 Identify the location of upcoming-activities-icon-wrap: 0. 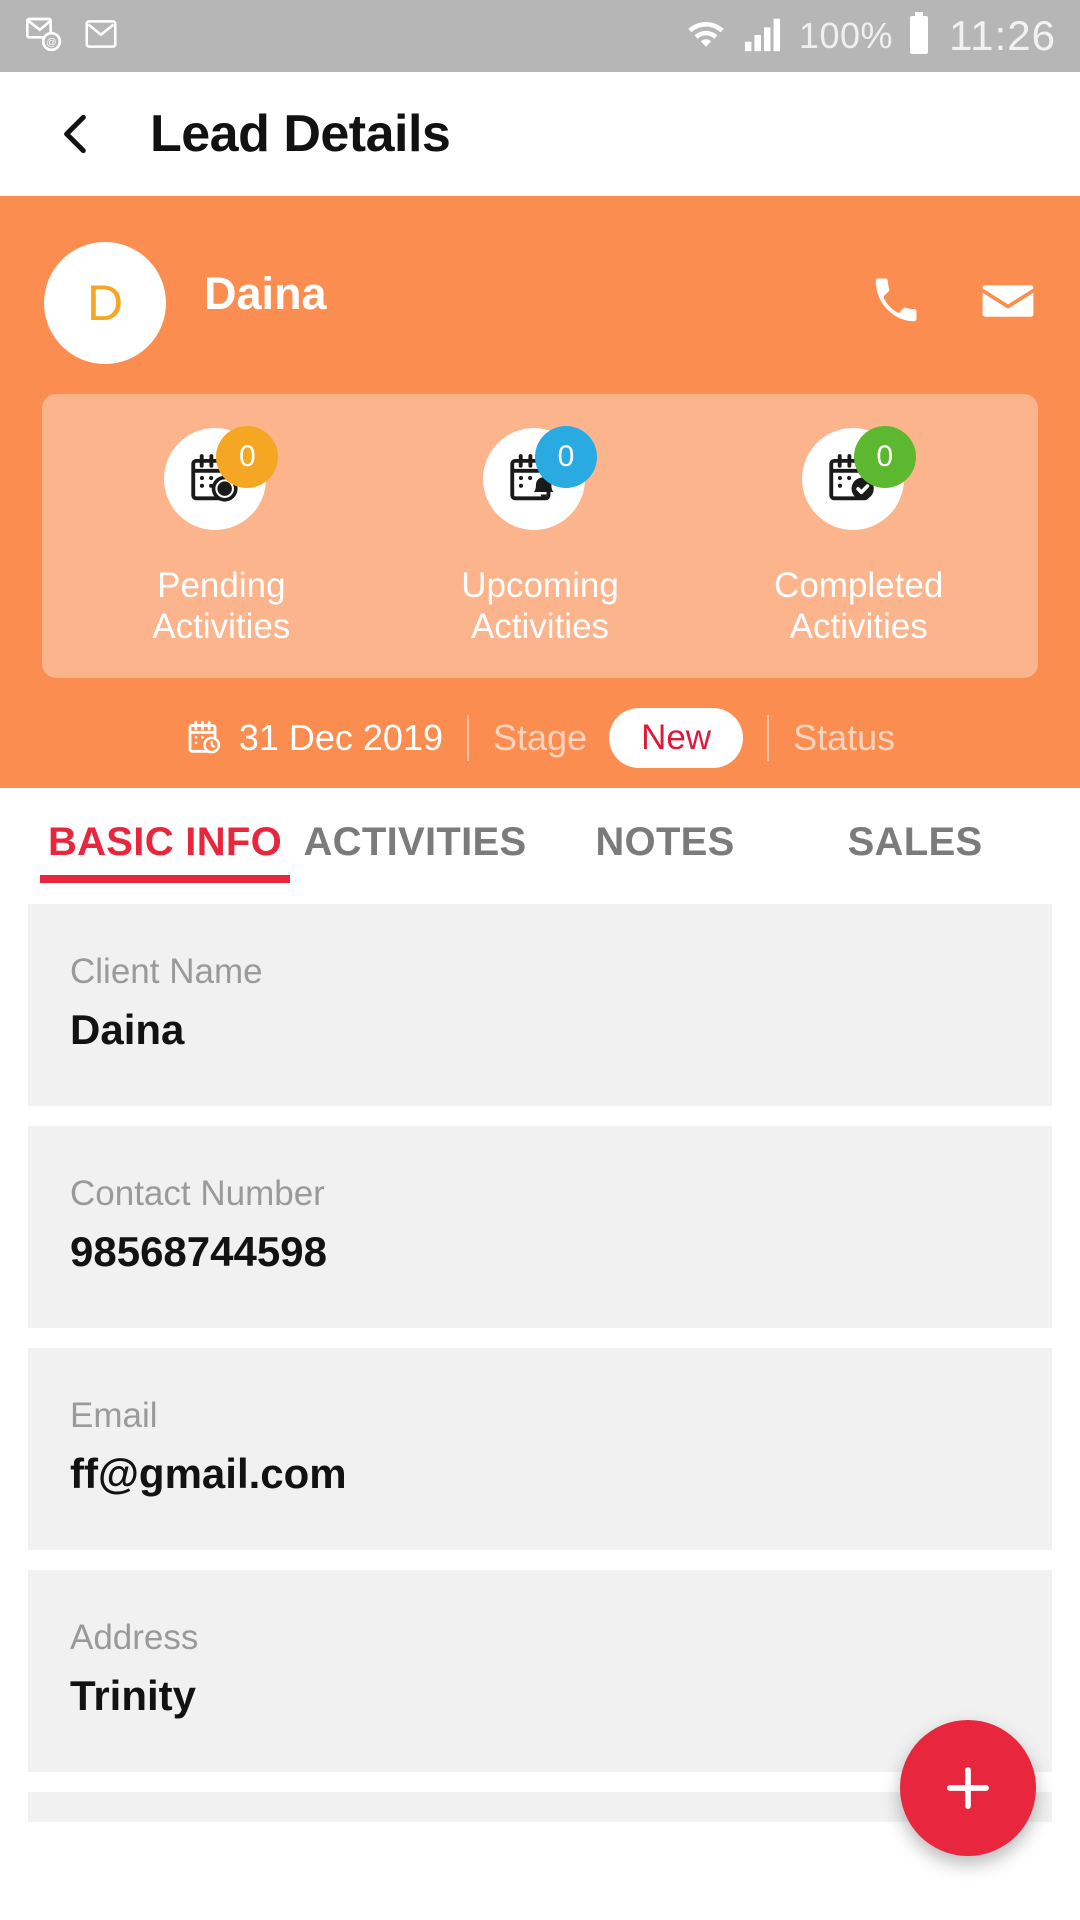
(540, 483).